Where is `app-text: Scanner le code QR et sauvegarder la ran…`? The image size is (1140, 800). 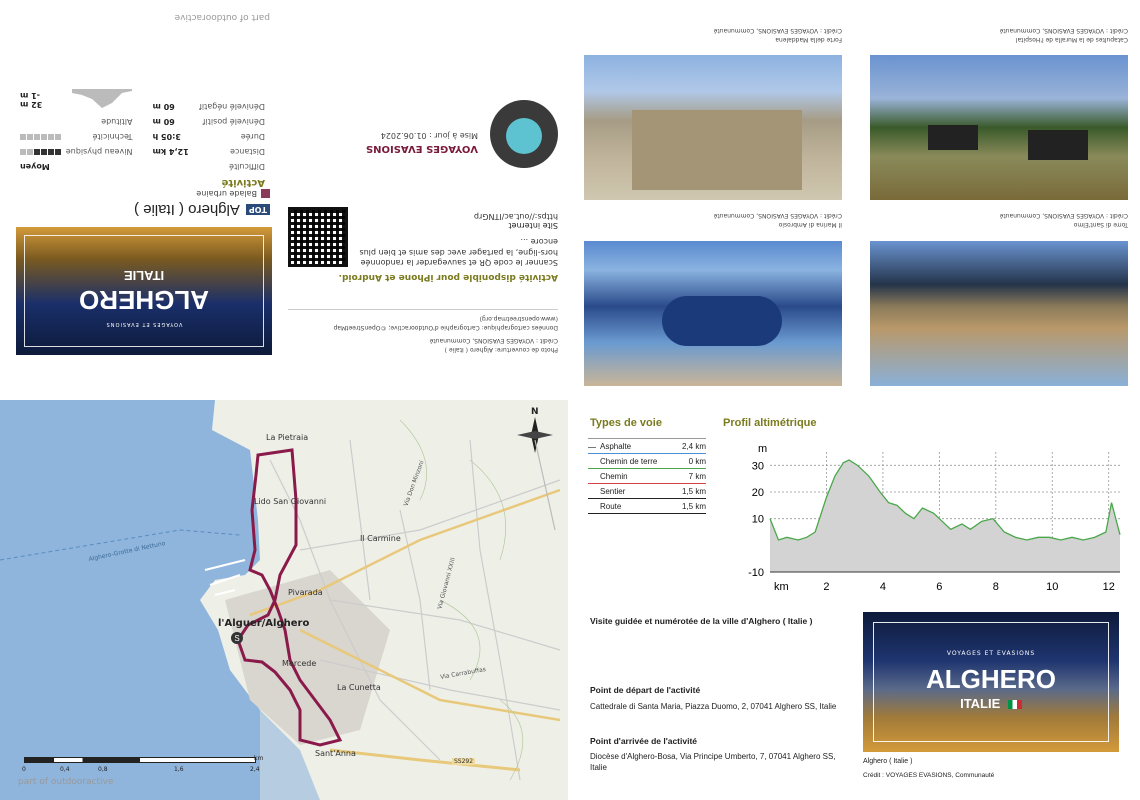
app-text: Scanner le code QR et sauvegarder la ran… is located at coordinates (458, 252).